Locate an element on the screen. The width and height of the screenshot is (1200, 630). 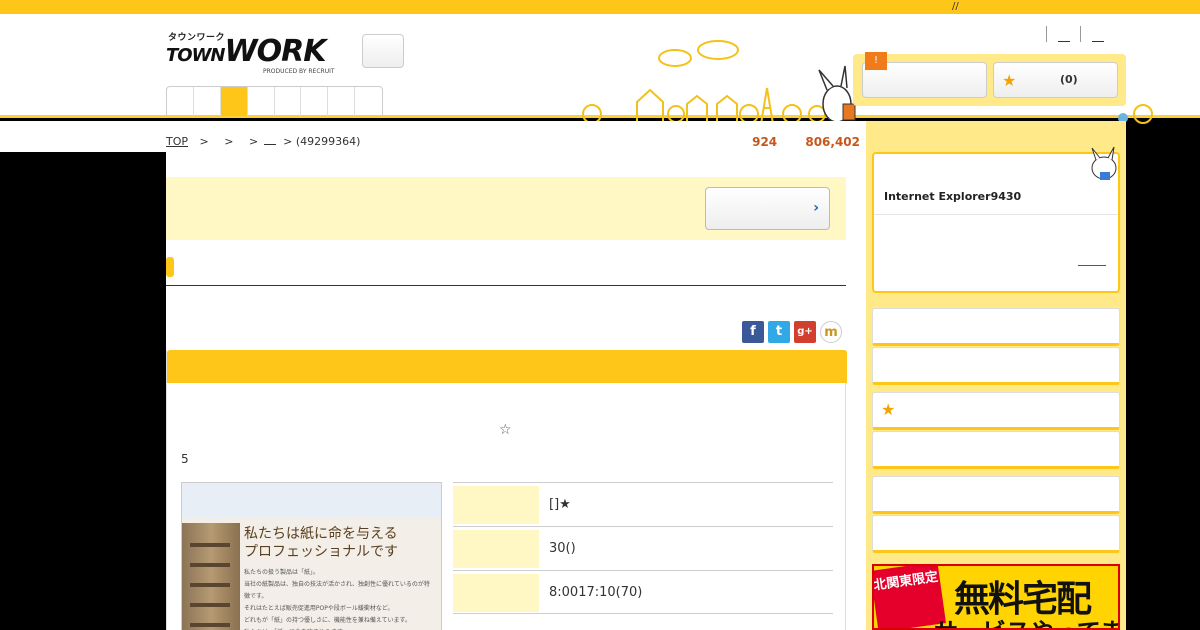
favorites-button: ★ (0) is located at coordinates (1055, 80).